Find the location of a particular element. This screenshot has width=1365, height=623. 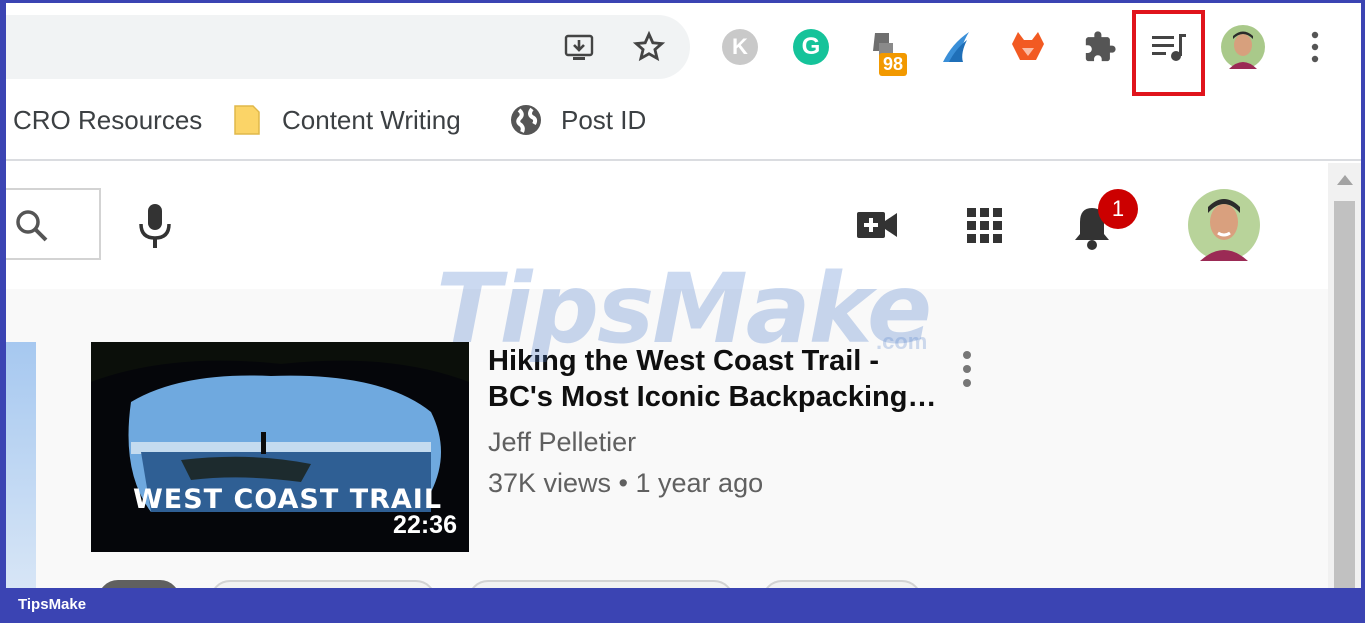

apps-grid-icon is located at coordinates (985, 226).